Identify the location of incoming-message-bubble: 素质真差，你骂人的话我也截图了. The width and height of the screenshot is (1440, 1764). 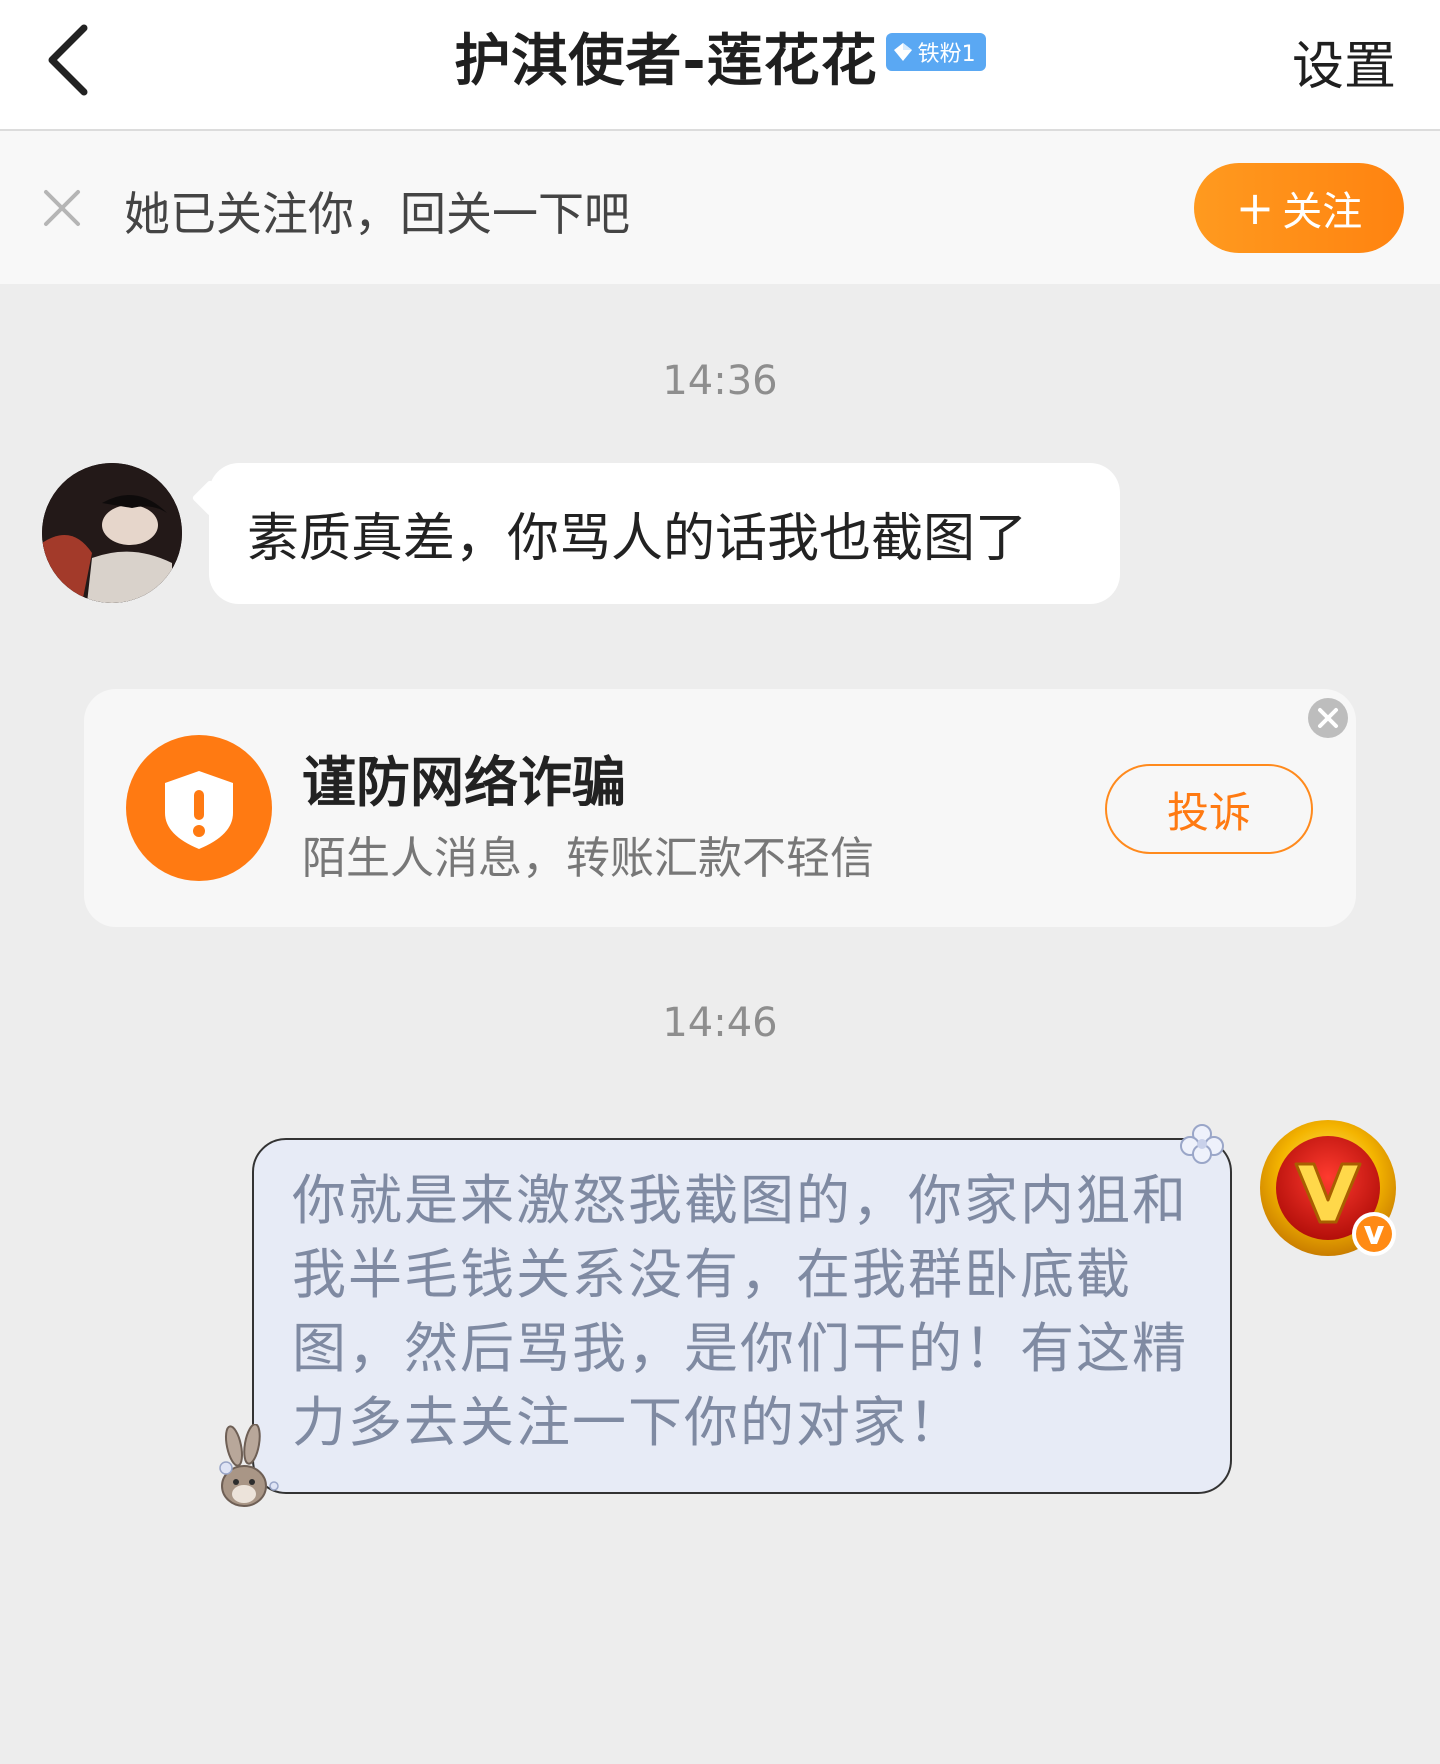
(664, 533).